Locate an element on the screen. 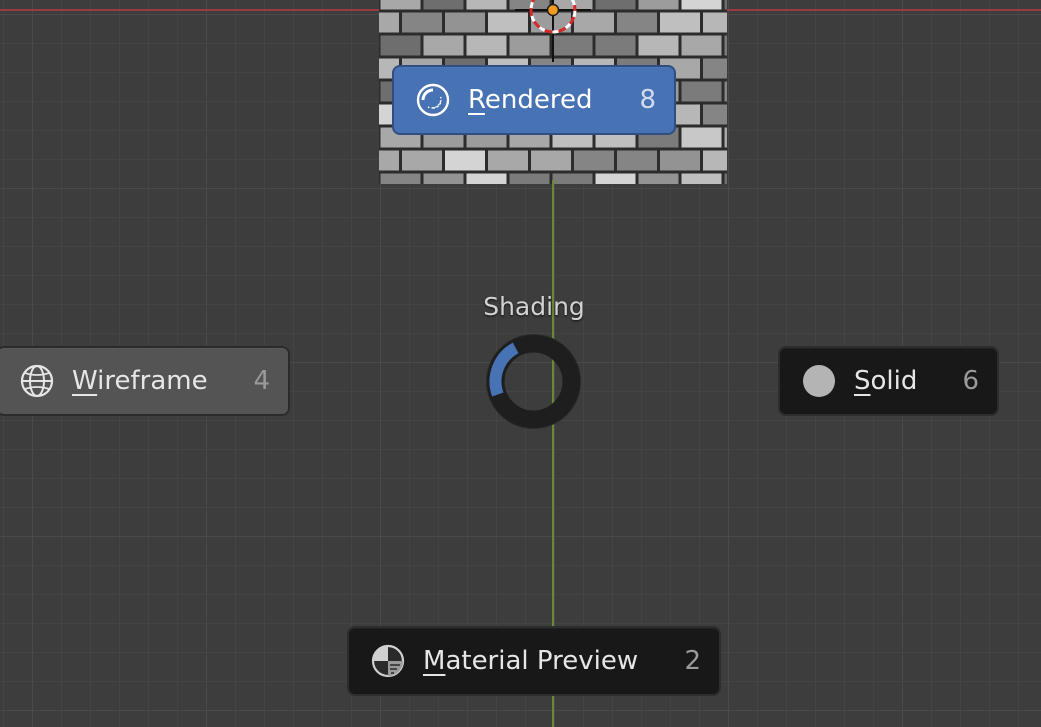  solid-option: Solid 6 is located at coordinates (888, 381).